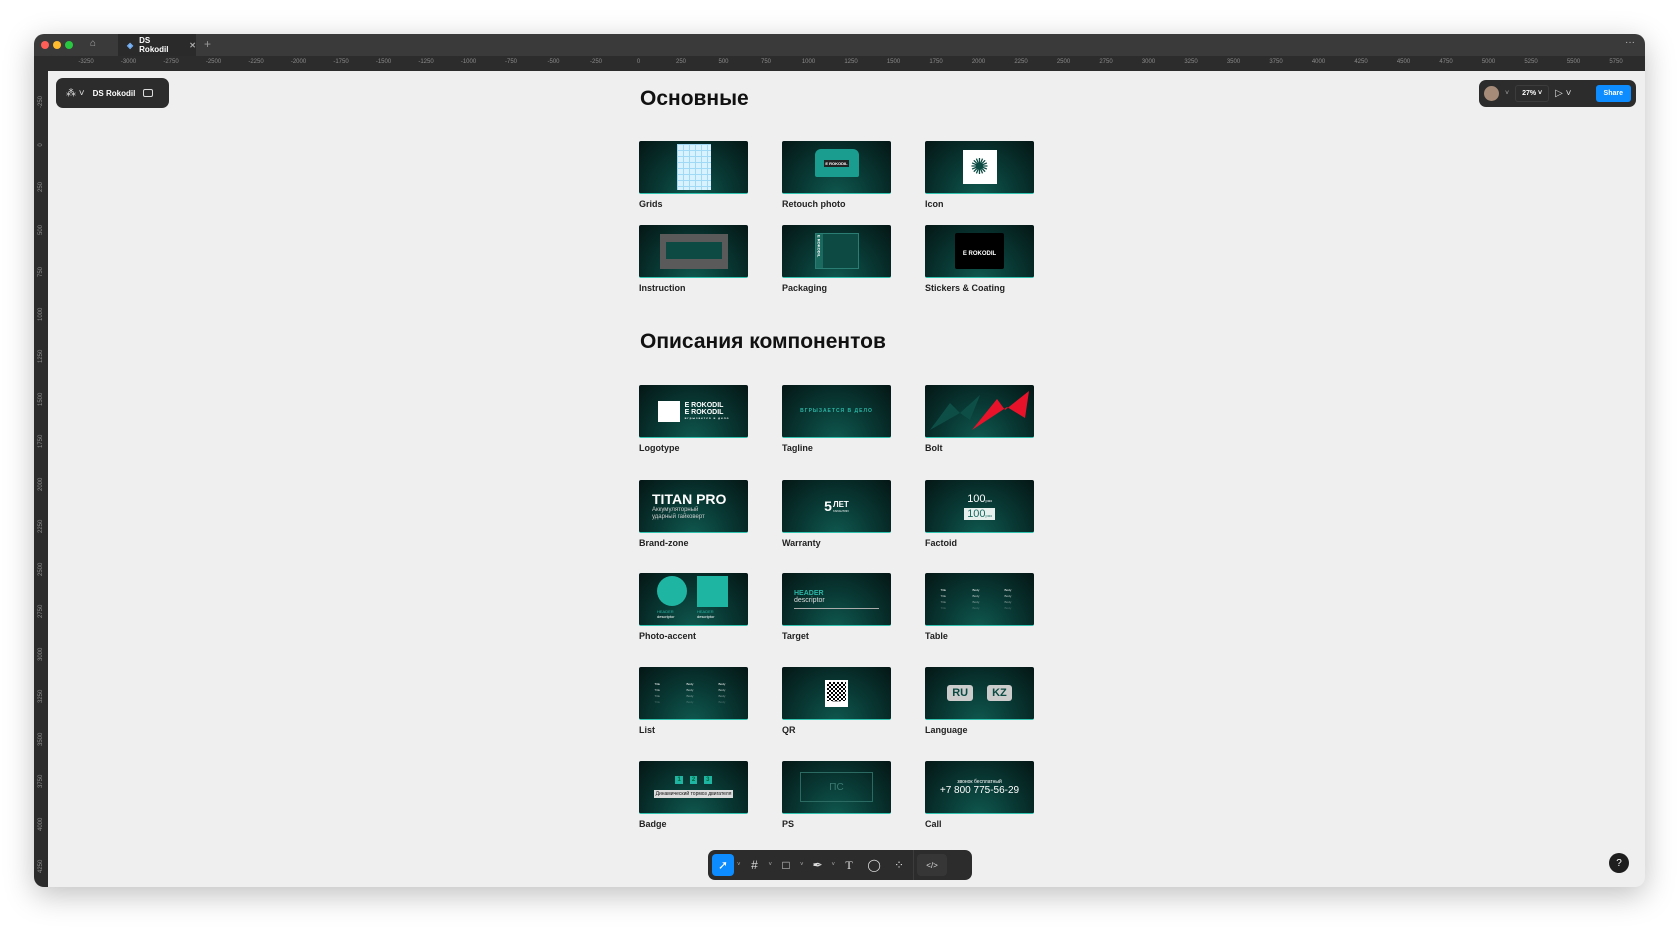 The height and width of the screenshot is (945, 1680). Describe the element at coordinates (723, 865) in the screenshot. I see `move-tool-icon: ➚` at that location.